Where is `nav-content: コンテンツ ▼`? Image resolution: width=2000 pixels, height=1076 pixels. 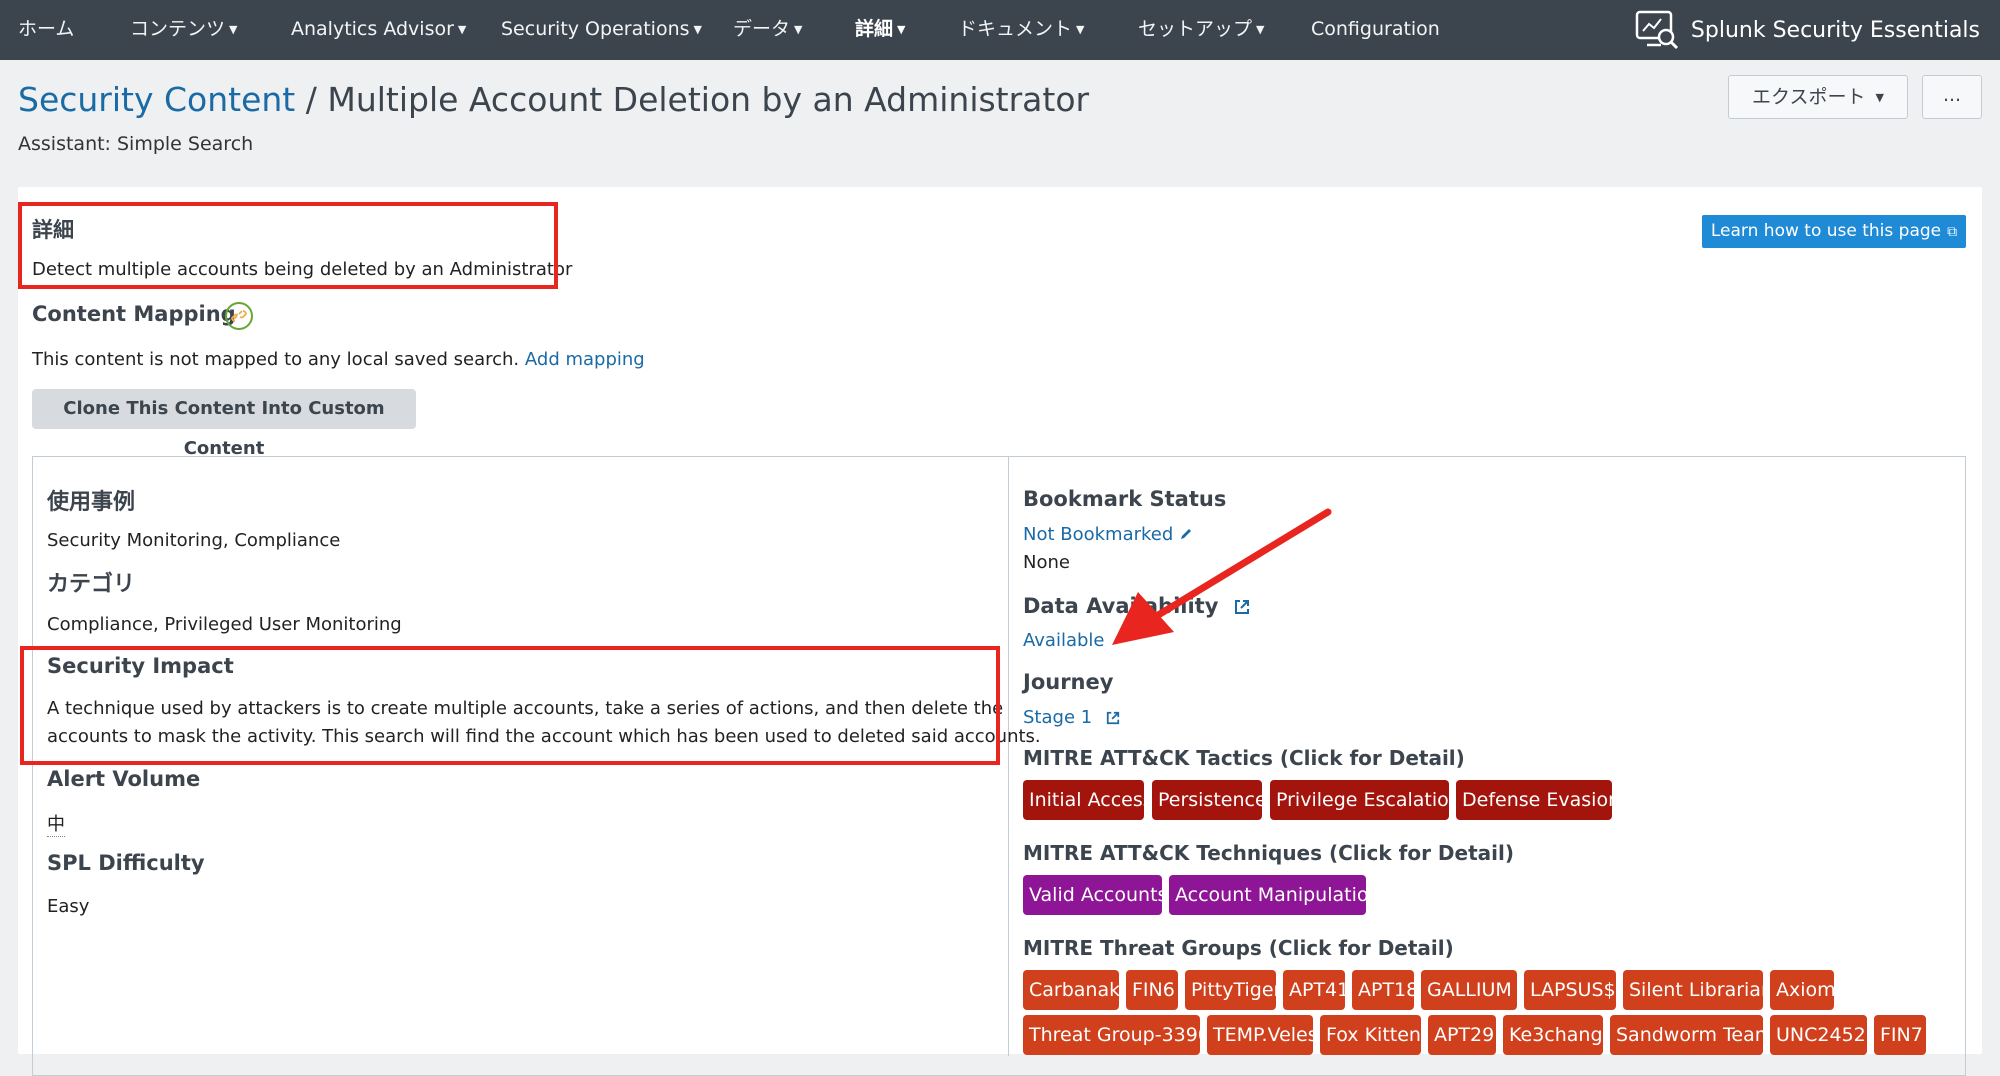 nav-content: コンテンツ ▼ is located at coordinates (183, 30).